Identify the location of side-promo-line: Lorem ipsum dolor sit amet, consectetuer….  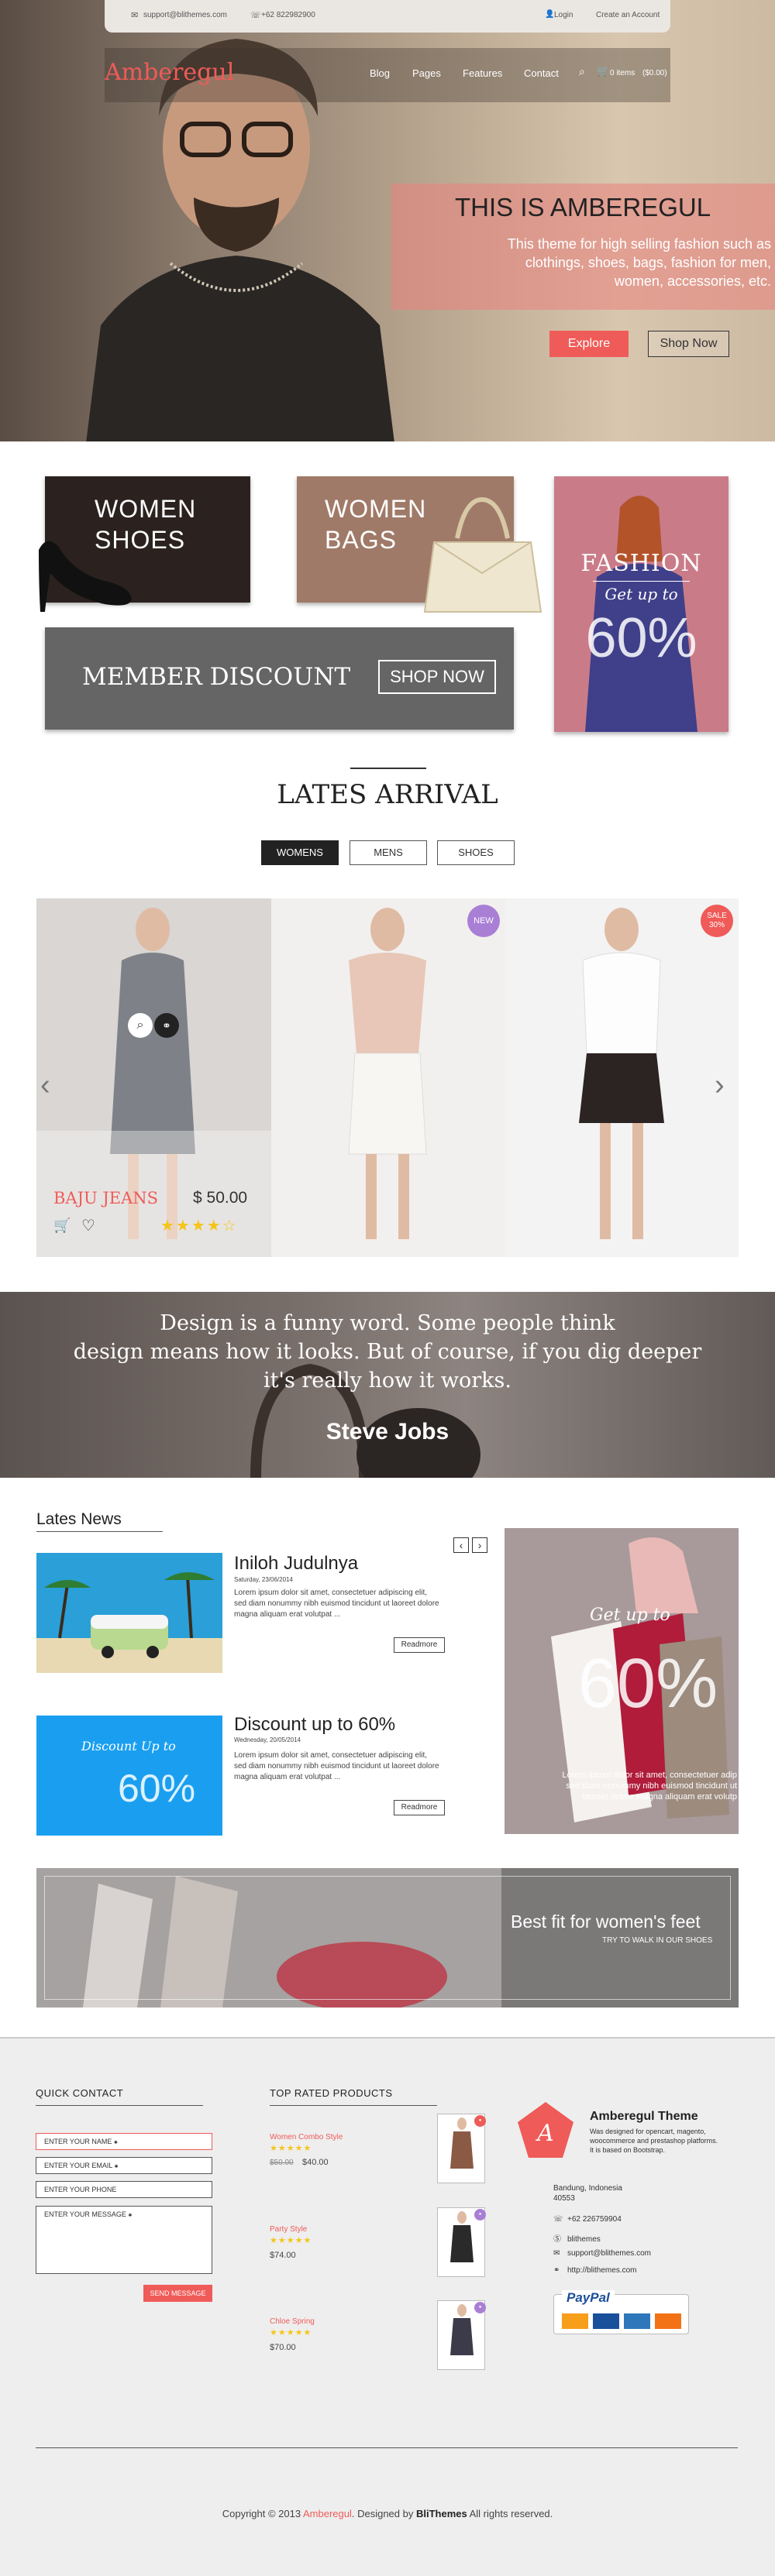
(649, 1775).